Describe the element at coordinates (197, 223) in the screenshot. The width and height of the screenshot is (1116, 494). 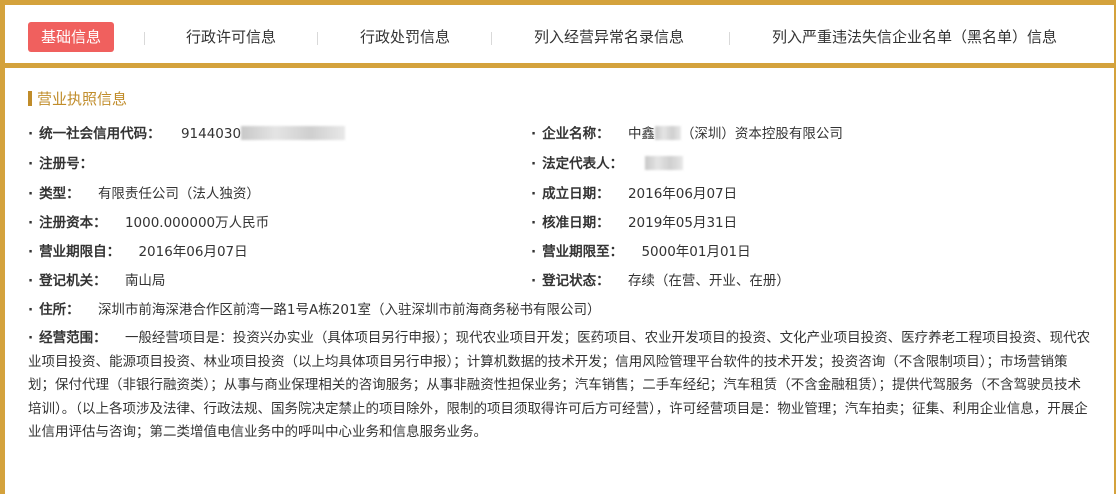
I see `capital-value: 1000.000000万人民币` at that location.